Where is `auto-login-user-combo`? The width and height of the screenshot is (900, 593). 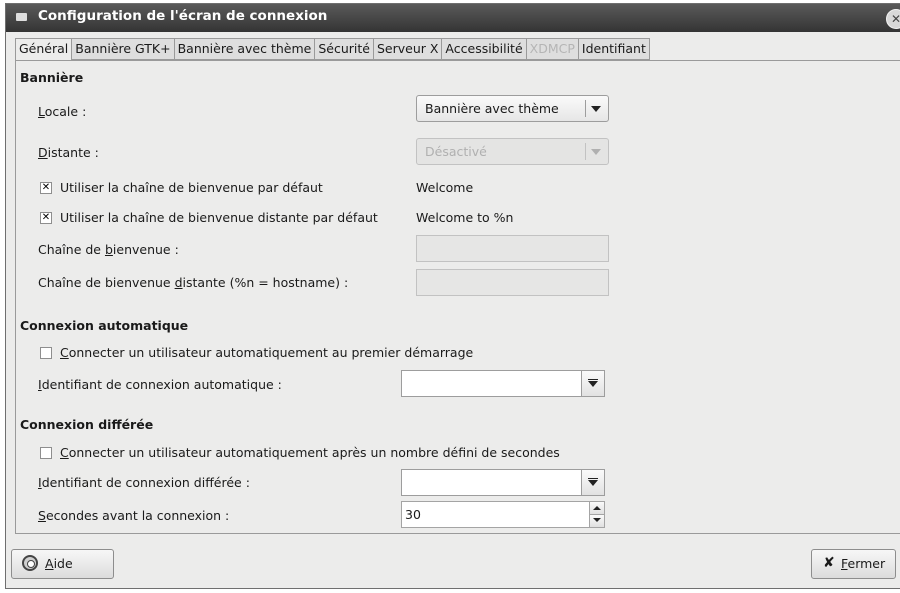 auto-login-user-combo is located at coordinates (503, 383).